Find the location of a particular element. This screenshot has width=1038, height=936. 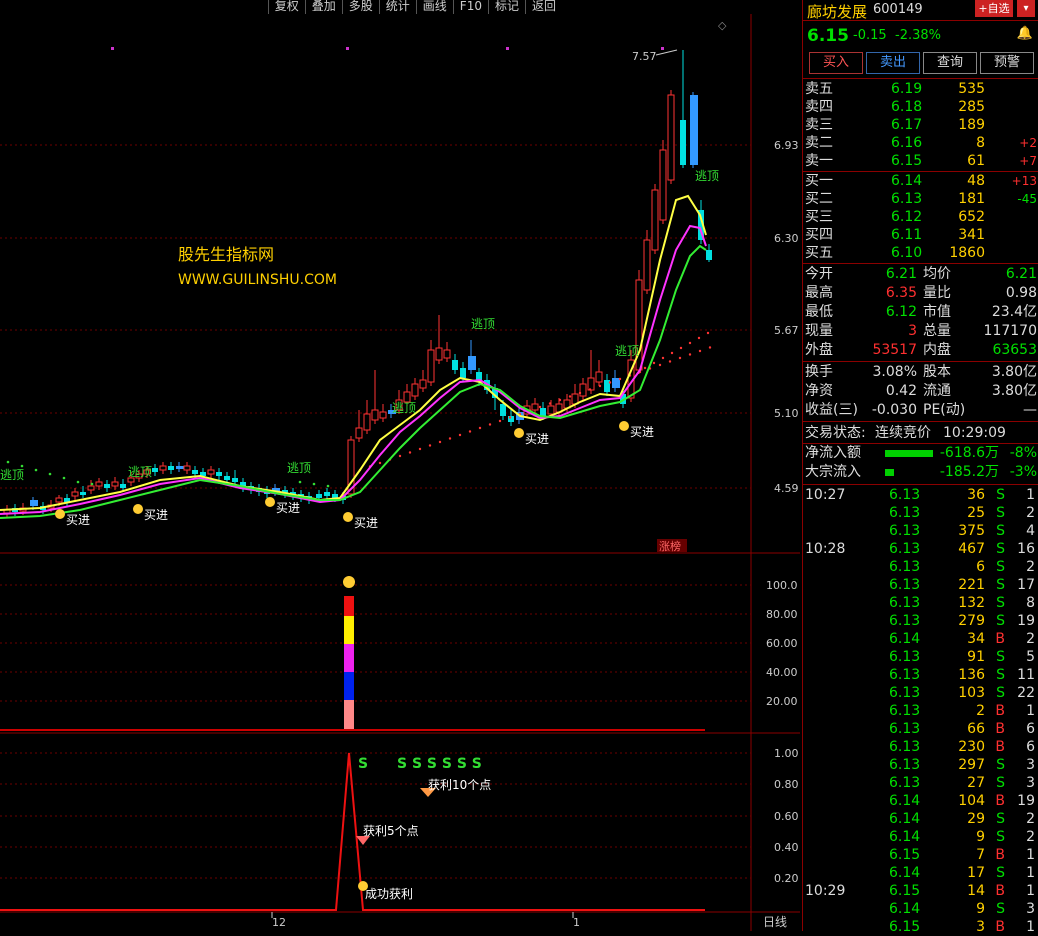

alert-button: 预警 is located at coordinates (1007, 63).